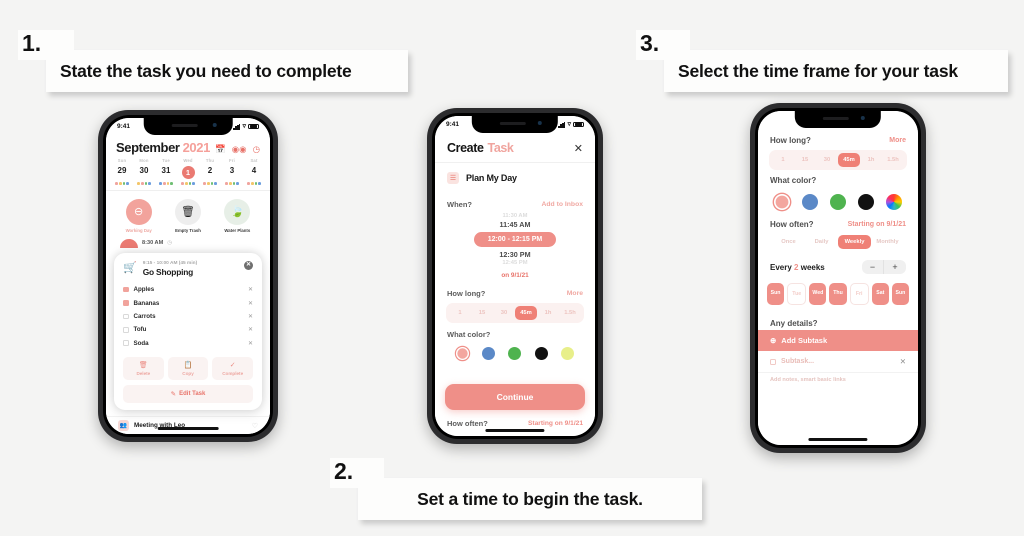 The height and width of the screenshot is (536, 1024). What do you see at coordinates (188, 343) in the screenshot?
I see `list-item: Soda ✕` at bounding box center [188, 343].